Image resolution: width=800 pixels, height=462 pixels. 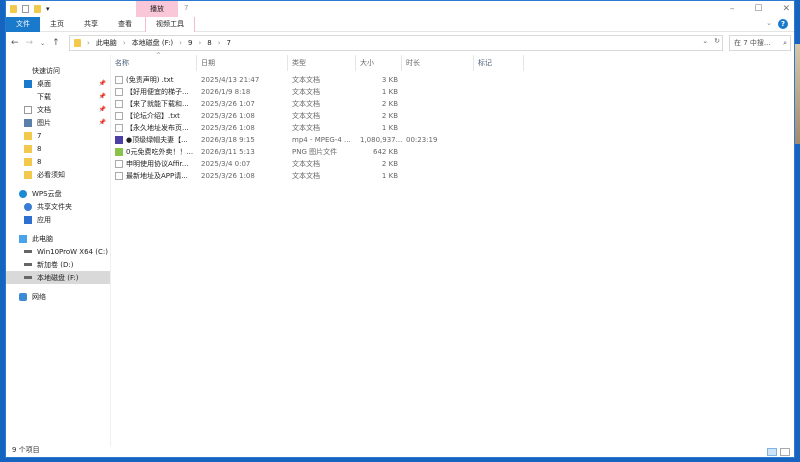 I want to click on recent-dropdown-icon: ⌄, so click(x=42, y=43).